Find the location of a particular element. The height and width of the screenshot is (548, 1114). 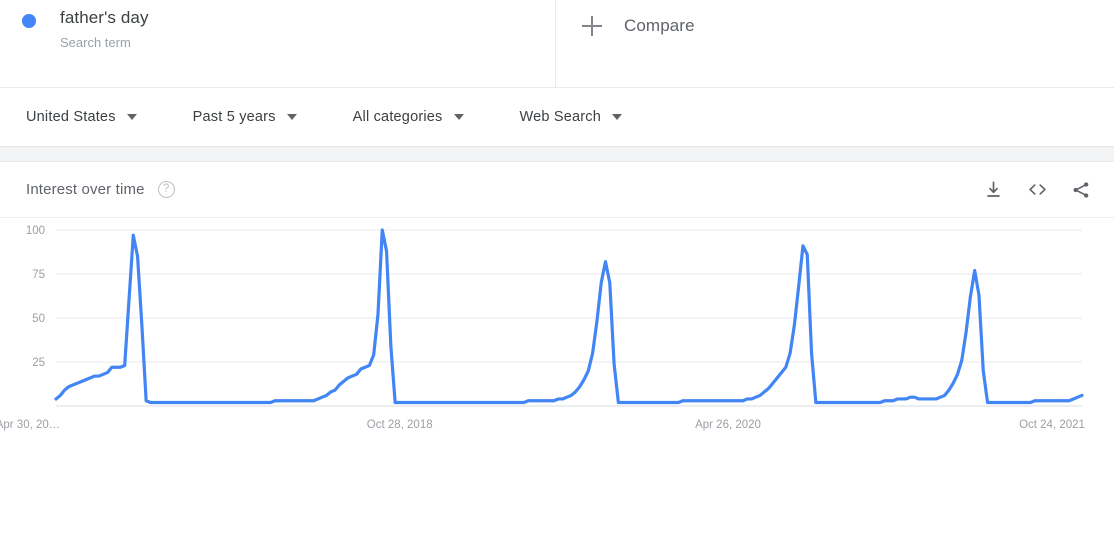

search-term-subtitle: Search term is located at coordinates (95, 42).